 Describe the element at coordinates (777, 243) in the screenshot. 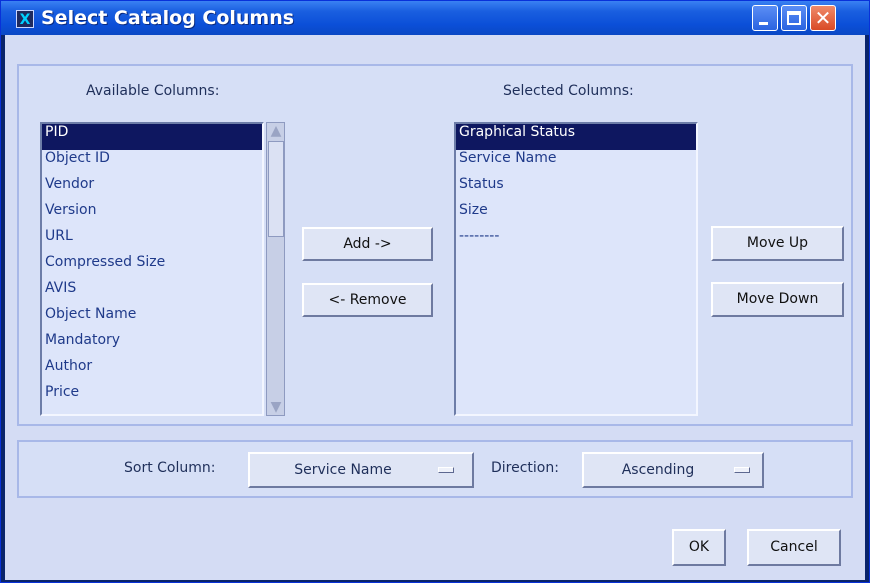

I see `move-up-button: Move Up` at that location.